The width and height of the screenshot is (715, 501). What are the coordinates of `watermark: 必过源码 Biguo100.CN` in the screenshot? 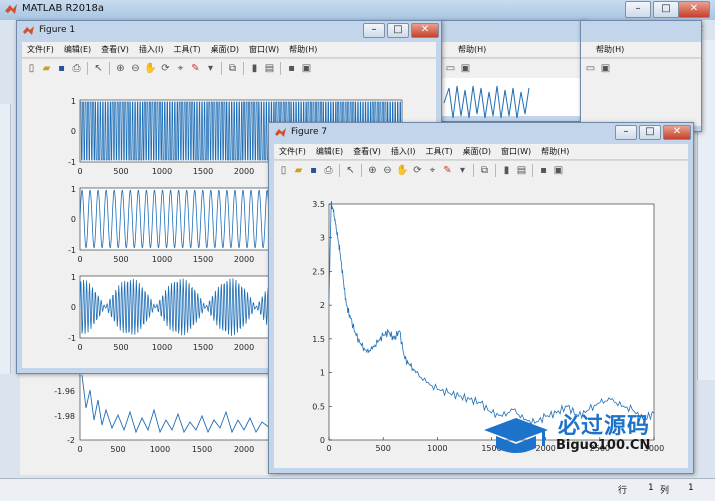 It's located at (580, 438).